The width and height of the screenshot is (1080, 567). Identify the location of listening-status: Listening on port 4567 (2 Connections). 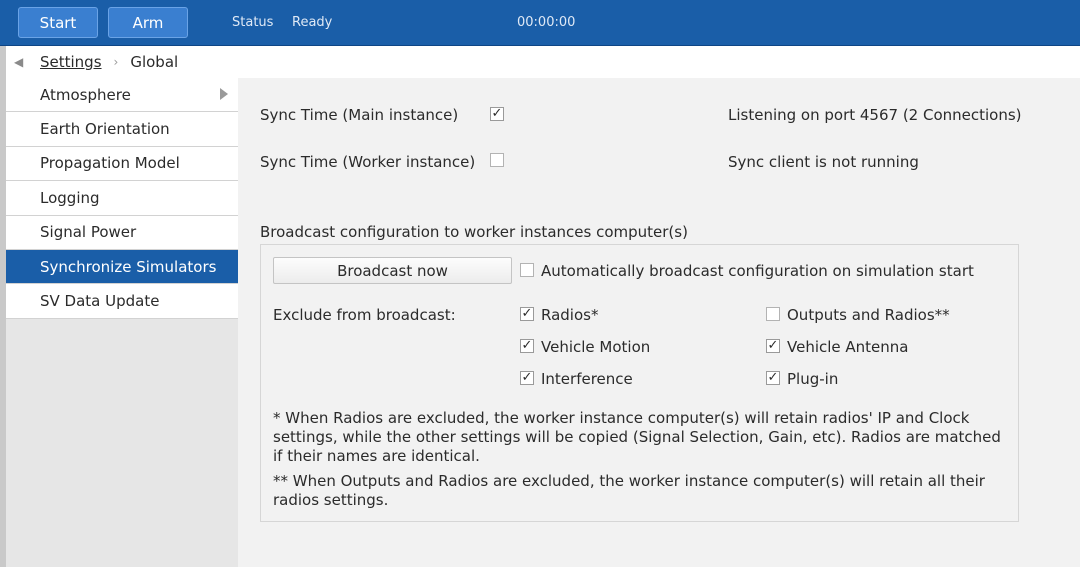
(875, 115).